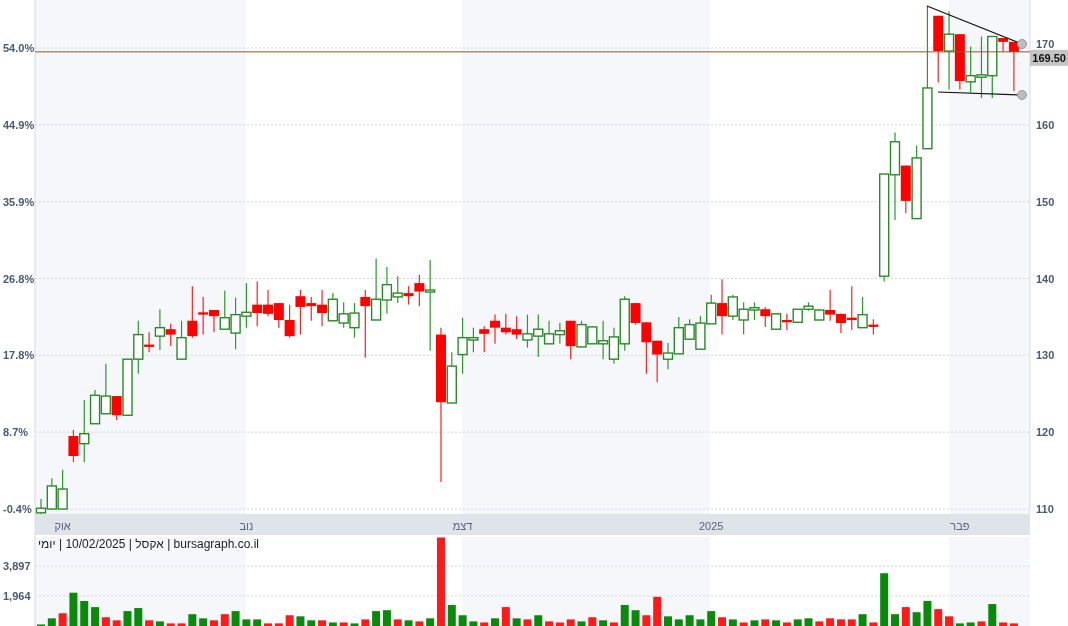 Image resolution: width=1068 pixels, height=626 pixels. I want to click on month-label: דצמ, so click(462, 526).